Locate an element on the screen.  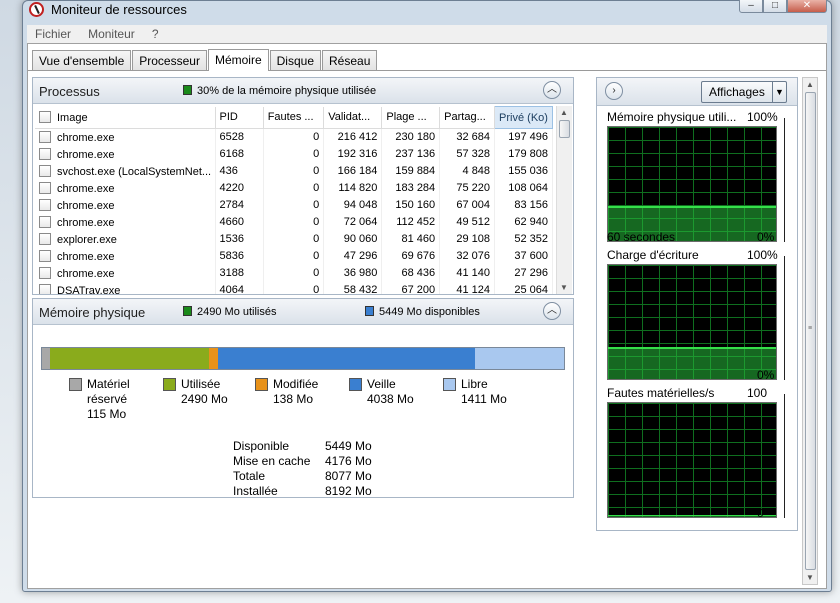
column-private: Privé (Ko) is located at coordinates (523, 117).